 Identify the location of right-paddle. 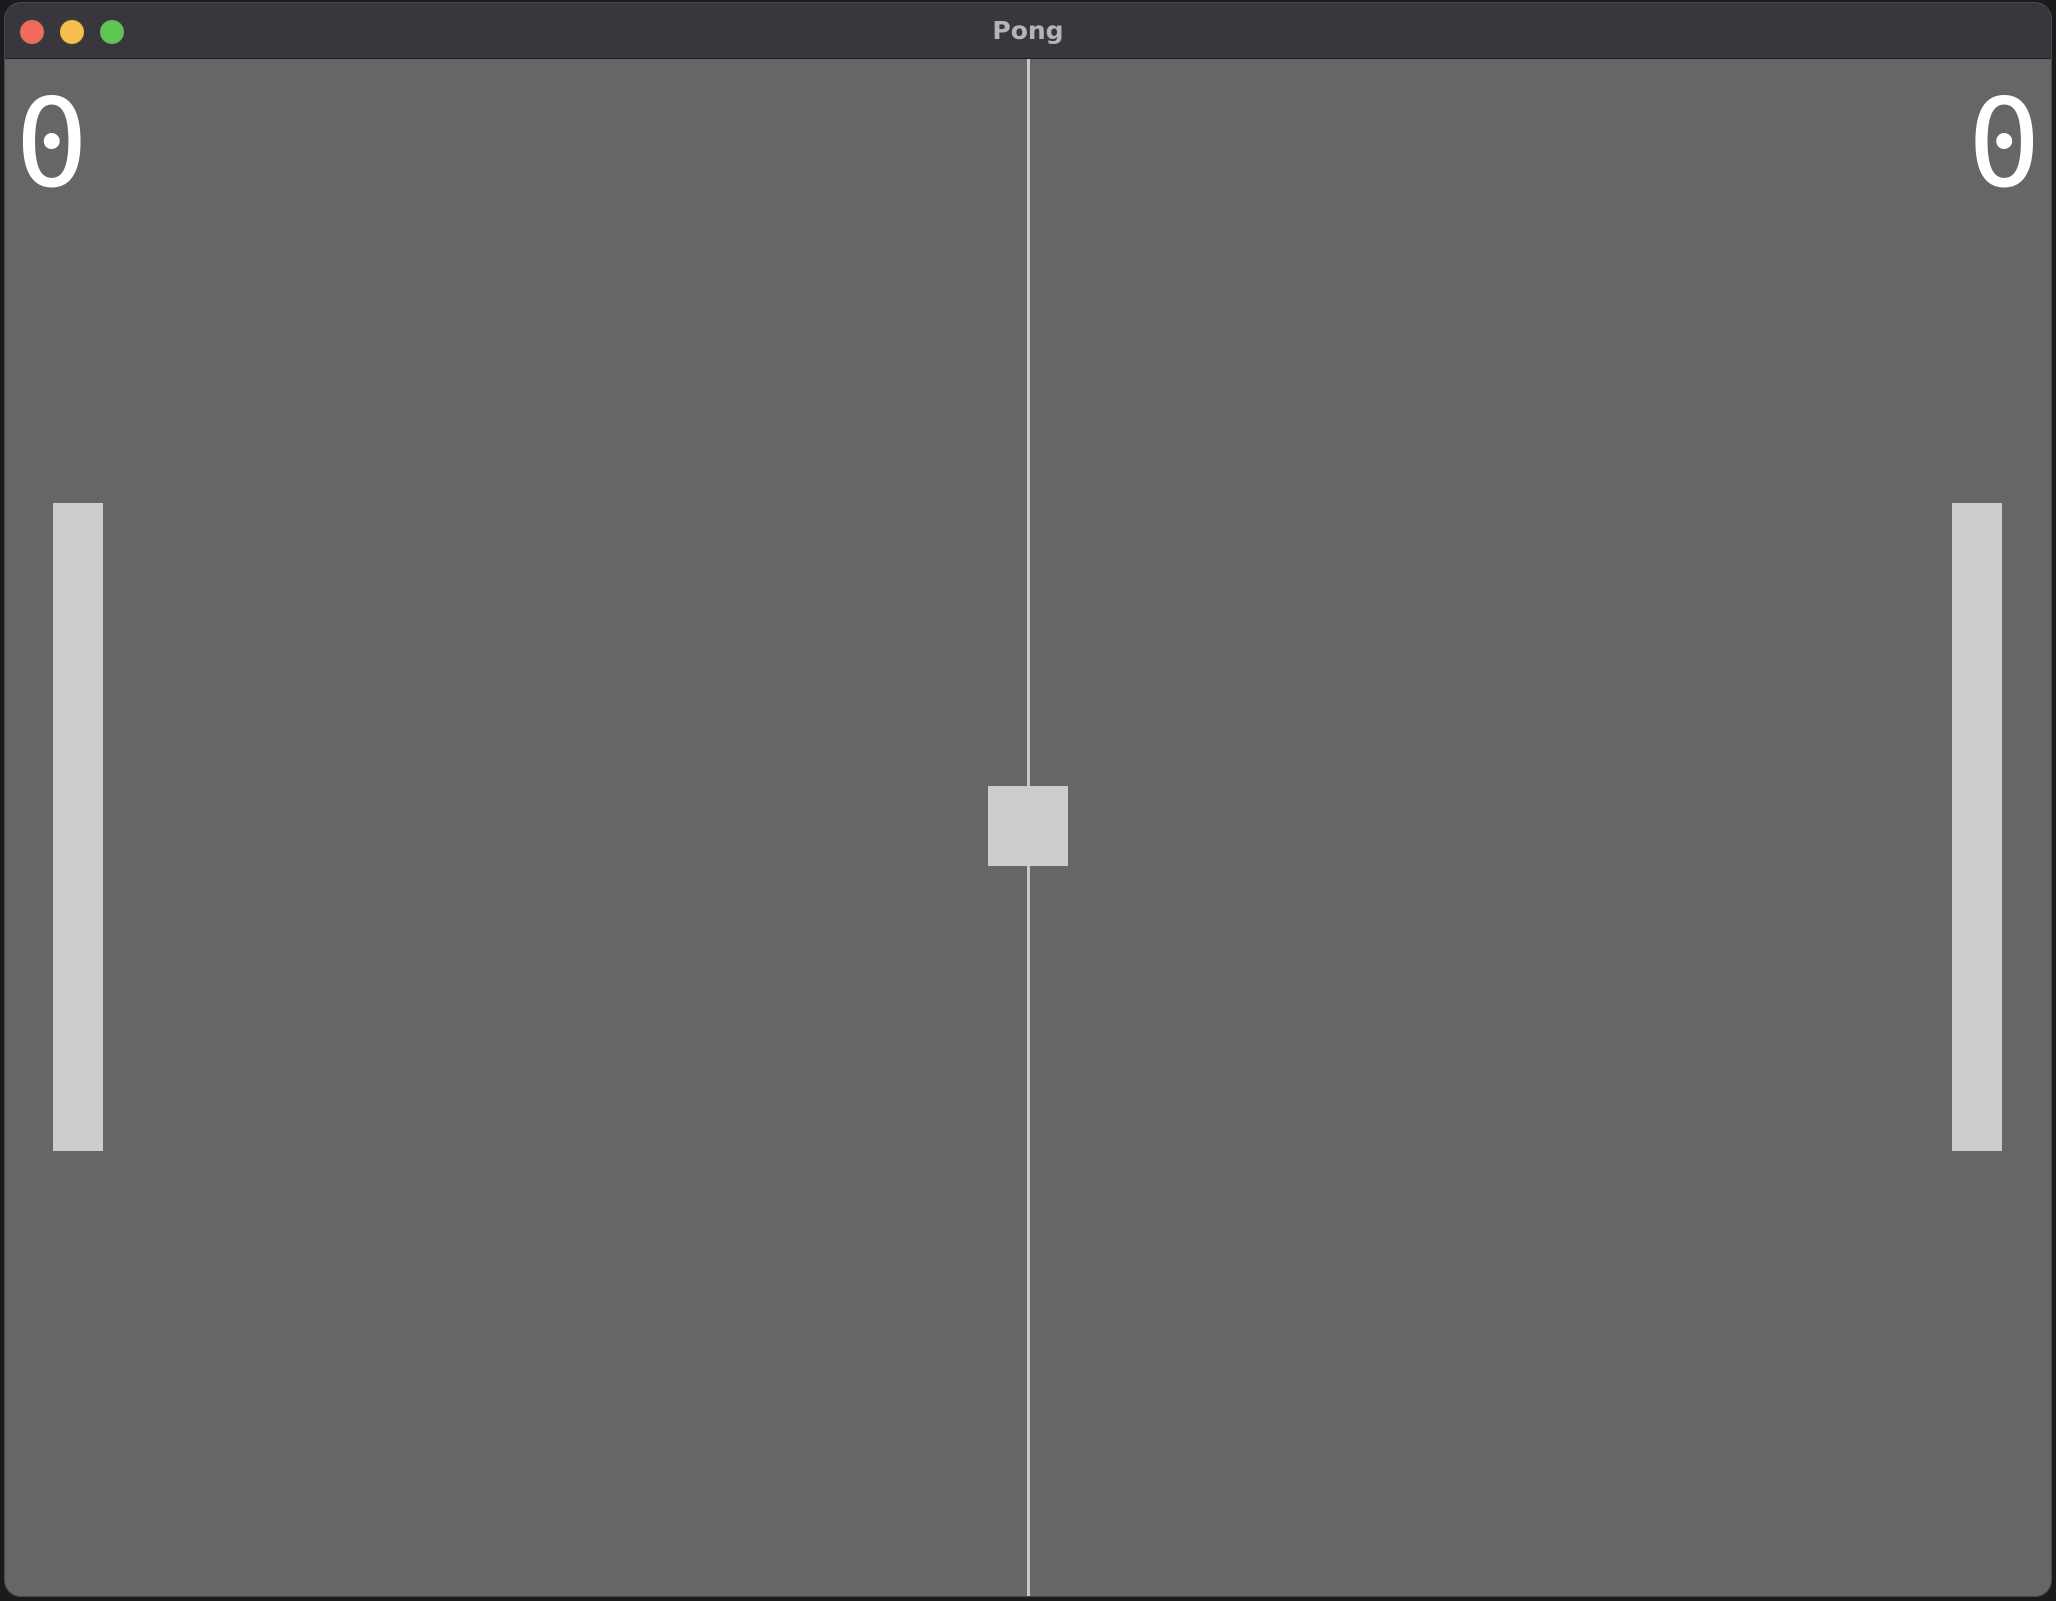
(1977, 827).